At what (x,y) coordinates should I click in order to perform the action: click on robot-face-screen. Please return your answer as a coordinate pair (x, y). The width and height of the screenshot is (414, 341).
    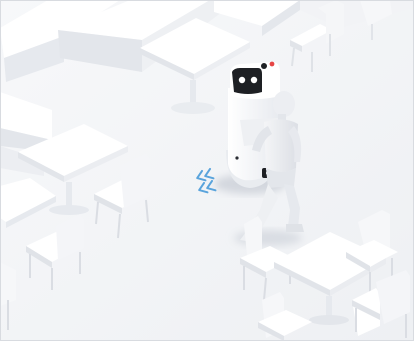
    Looking at the image, I should click on (247, 81).